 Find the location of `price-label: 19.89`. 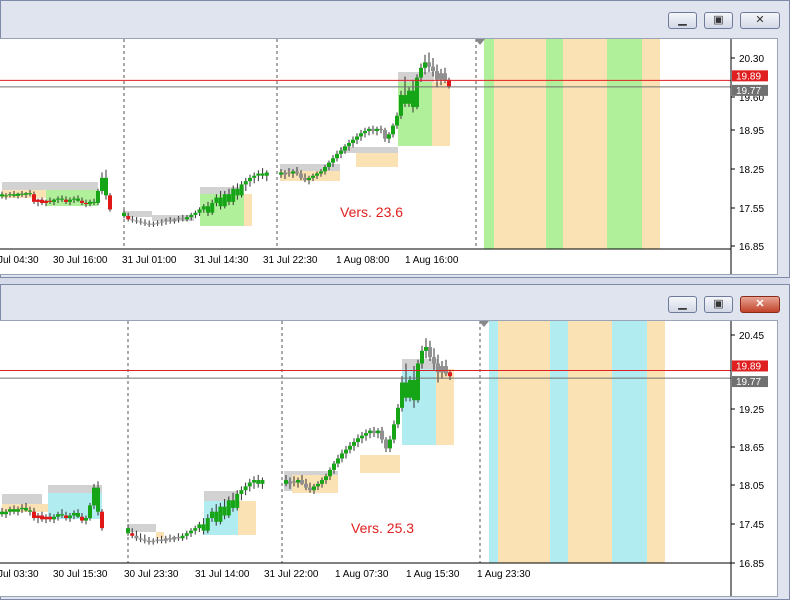

price-label: 19.89 is located at coordinates (748, 366).